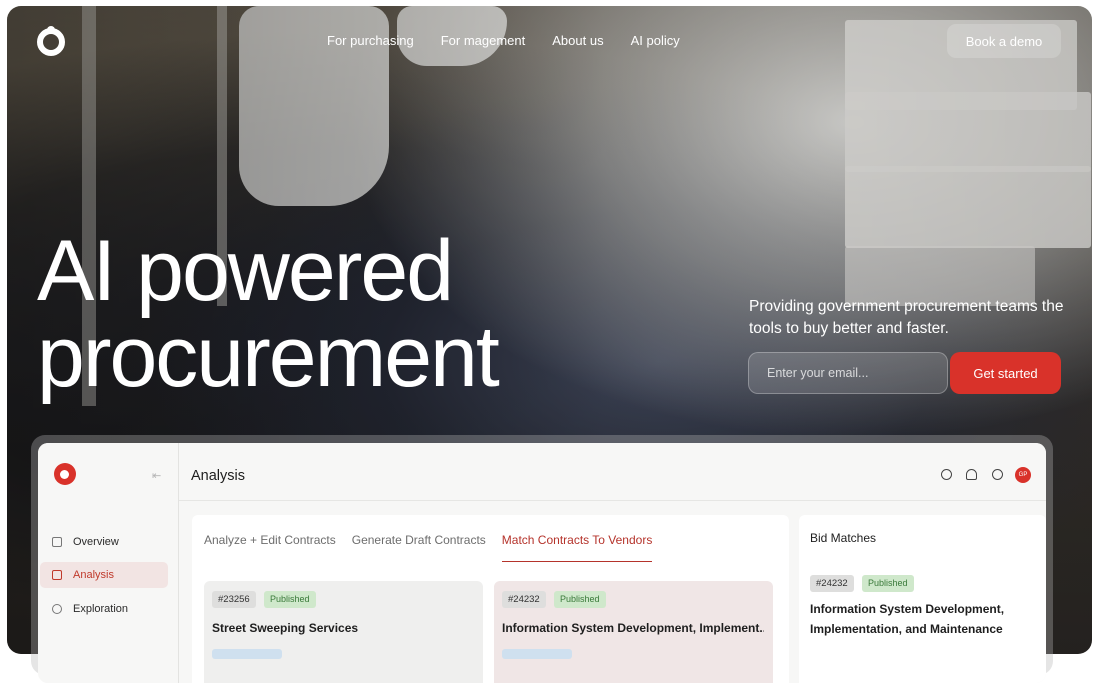 The height and width of the screenshot is (683, 1098). What do you see at coordinates (156, 475) in the screenshot?
I see `collapse-sidebar-icon: ⇤` at bounding box center [156, 475].